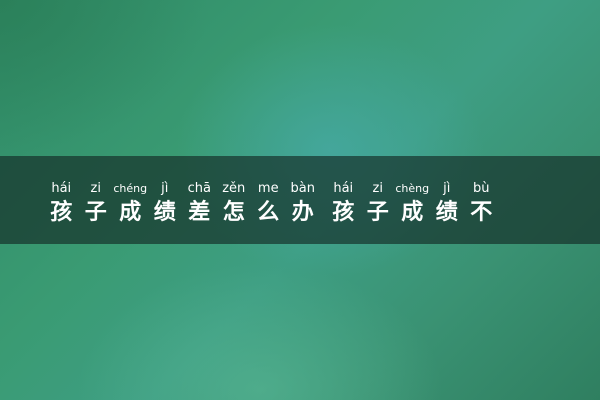 This screenshot has height=400, width=600. What do you see at coordinates (481, 212) in the screenshot?
I see `hanzi: 不` at bounding box center [481, 212].